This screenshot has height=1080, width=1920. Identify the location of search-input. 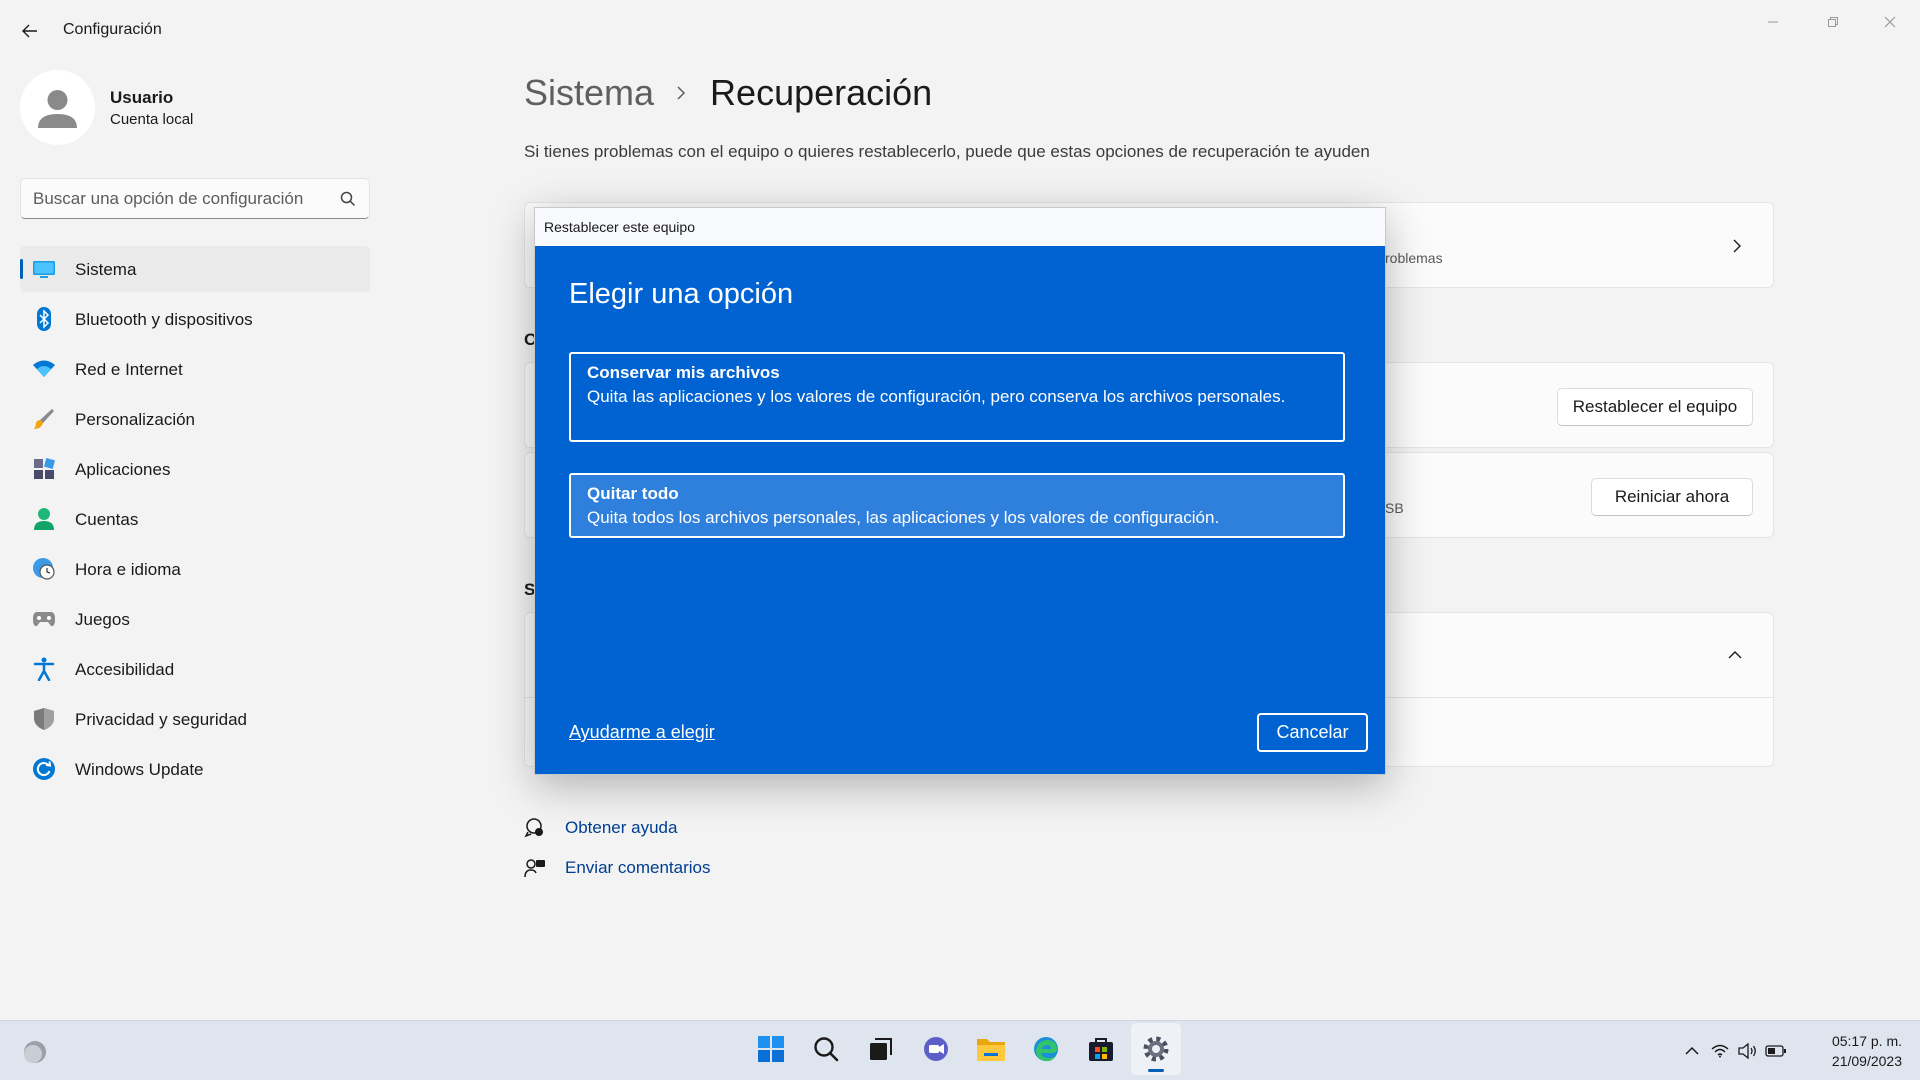
(183, 198).